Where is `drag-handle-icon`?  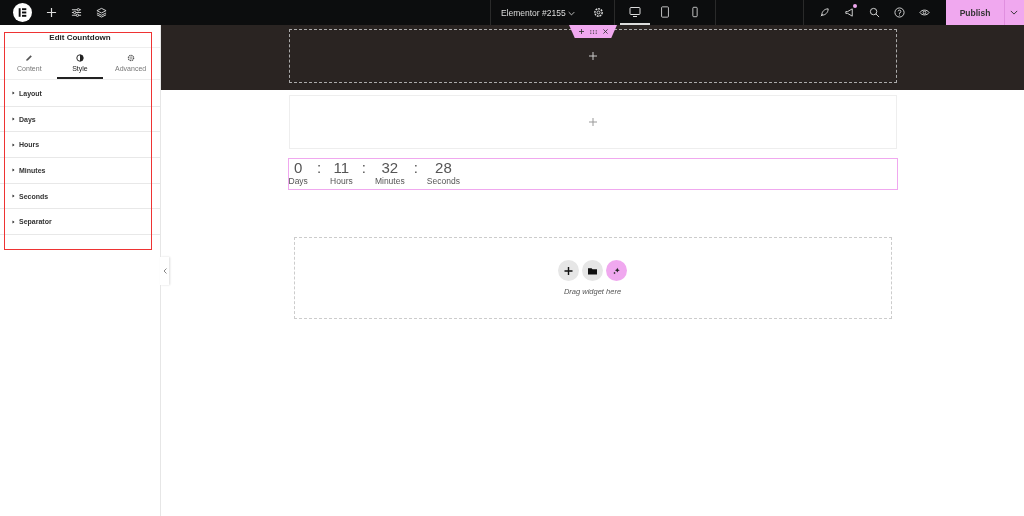 drag-handle-icon is located at coordinates (593, 31).